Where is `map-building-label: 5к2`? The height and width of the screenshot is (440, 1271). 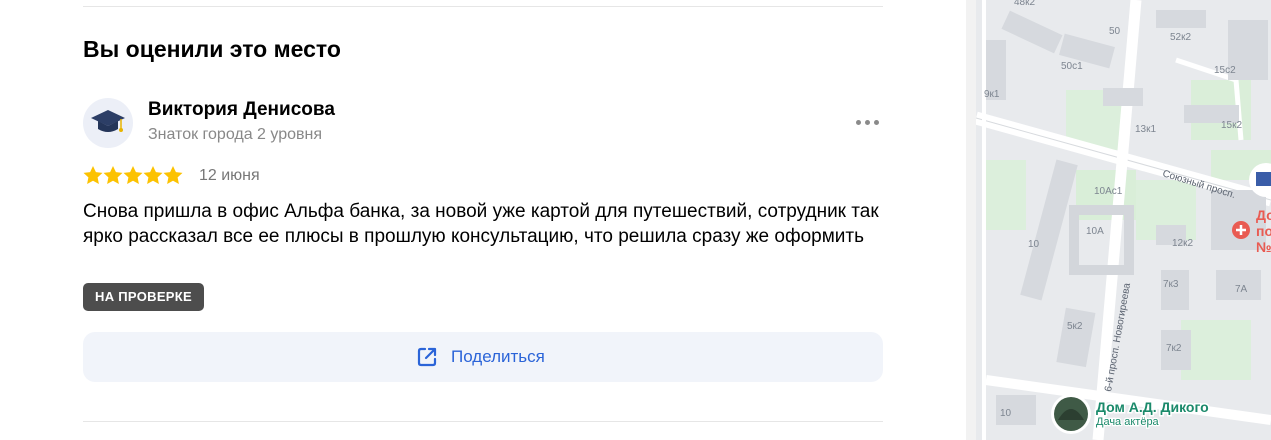
map-building-label: 5к2 is located at coordinates (1075, 326).